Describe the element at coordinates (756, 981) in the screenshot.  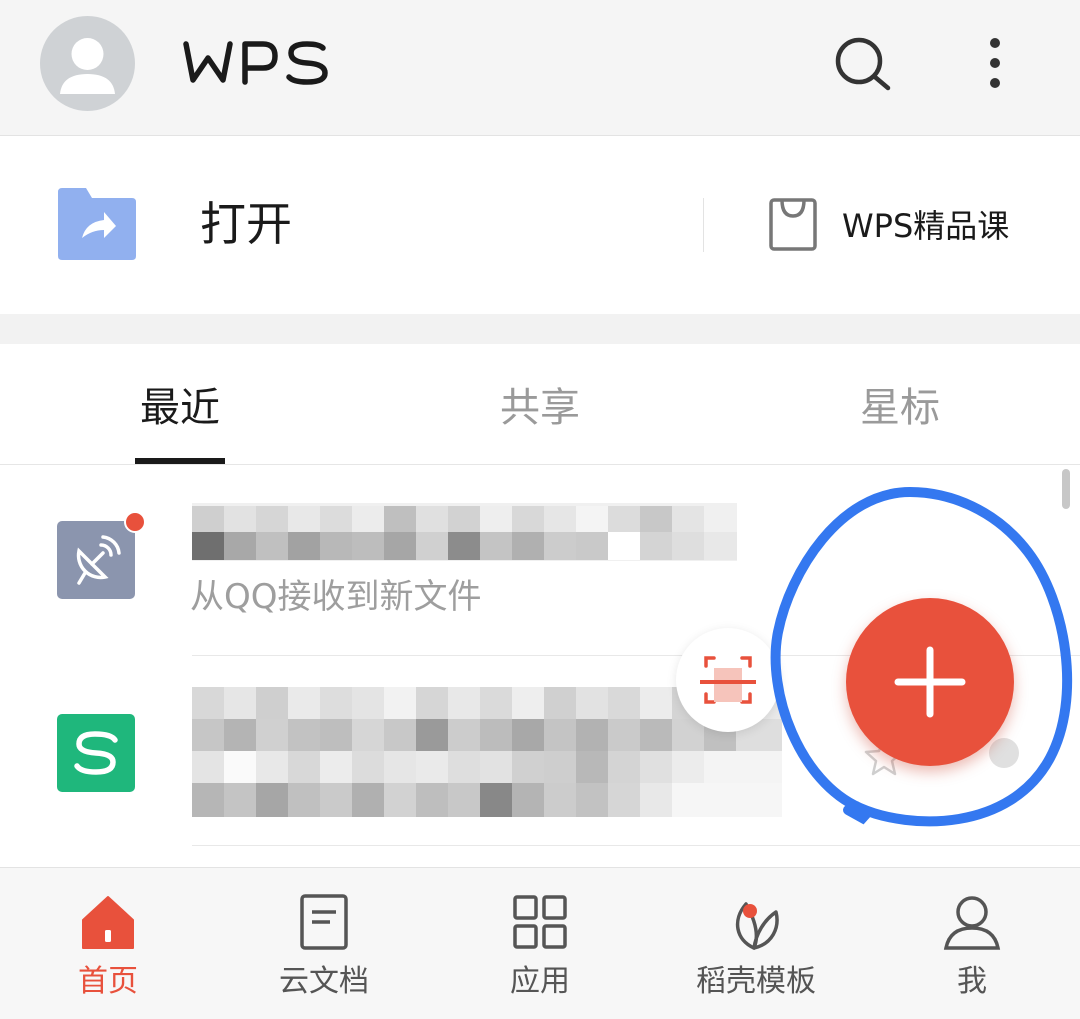
I see `nav-label: 稻壳模板` at that location.